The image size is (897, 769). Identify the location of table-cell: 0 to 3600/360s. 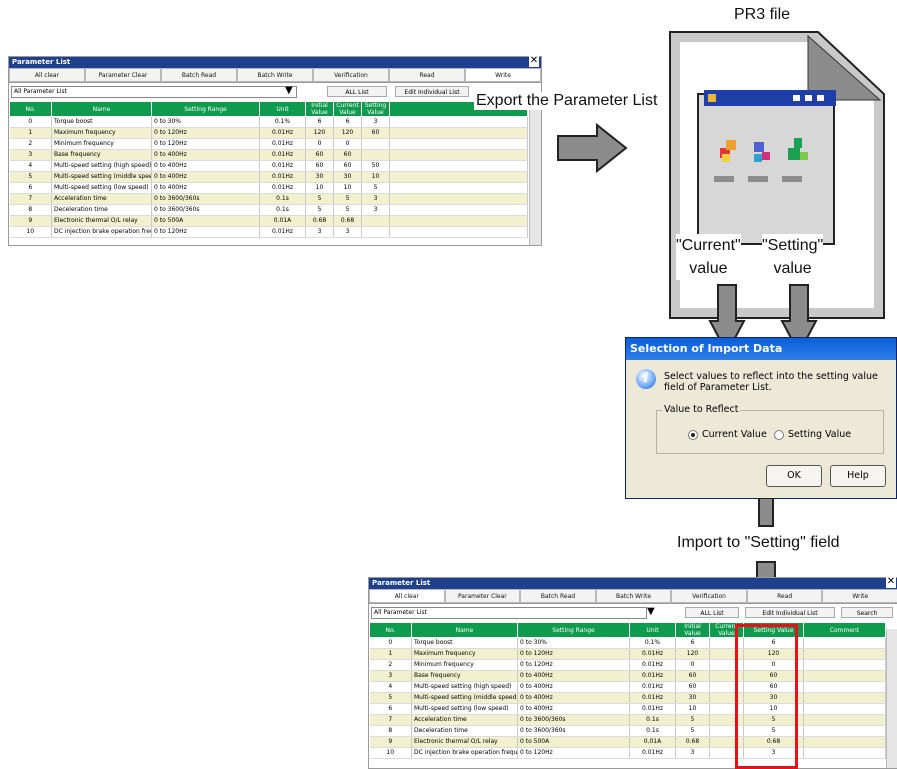
(205, 210).